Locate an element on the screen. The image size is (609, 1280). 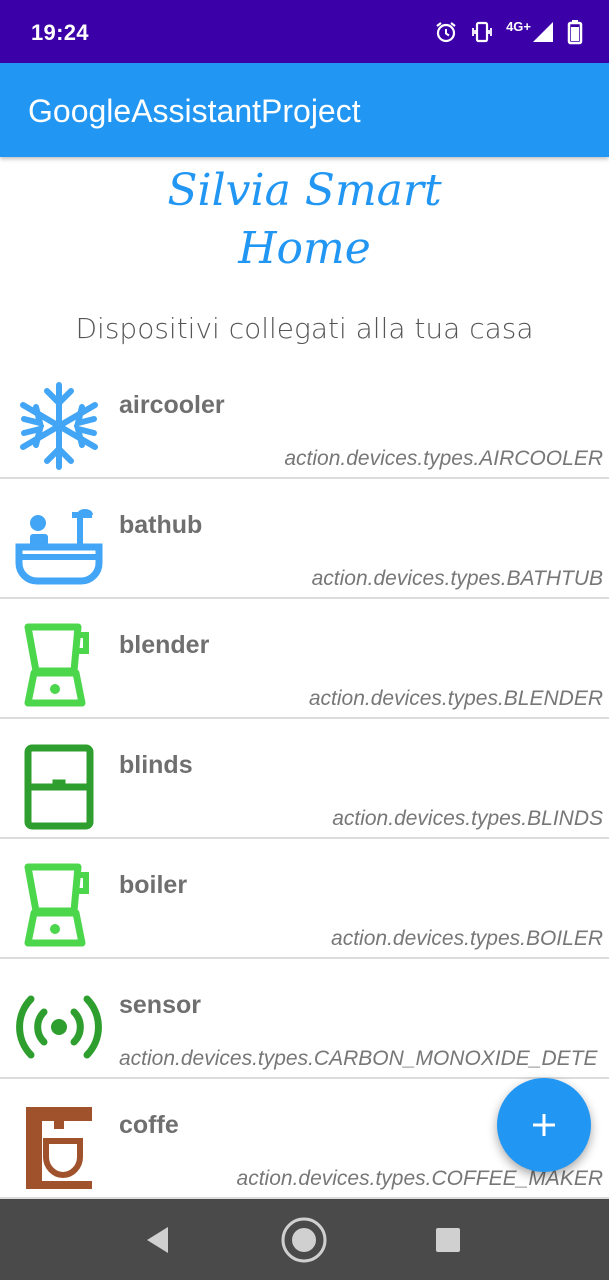
device-type: action.devices.types.BLENDER is located at coordinates (455, 698).